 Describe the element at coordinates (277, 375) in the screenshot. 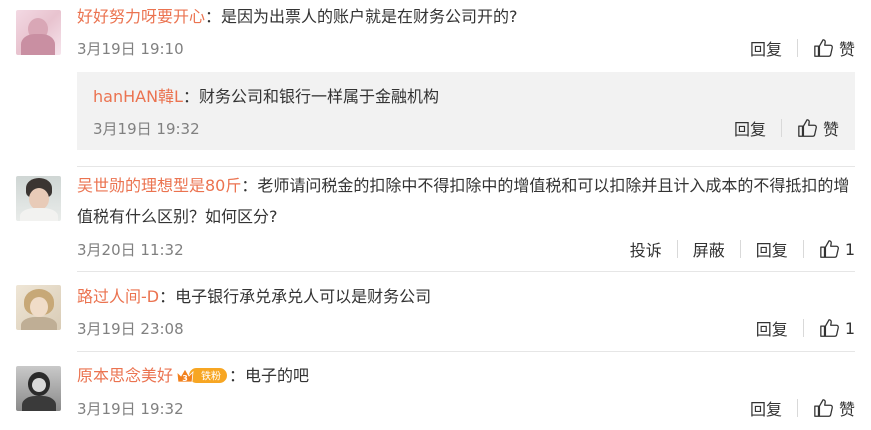

I see `comment-text: 电子的吧` at that location.